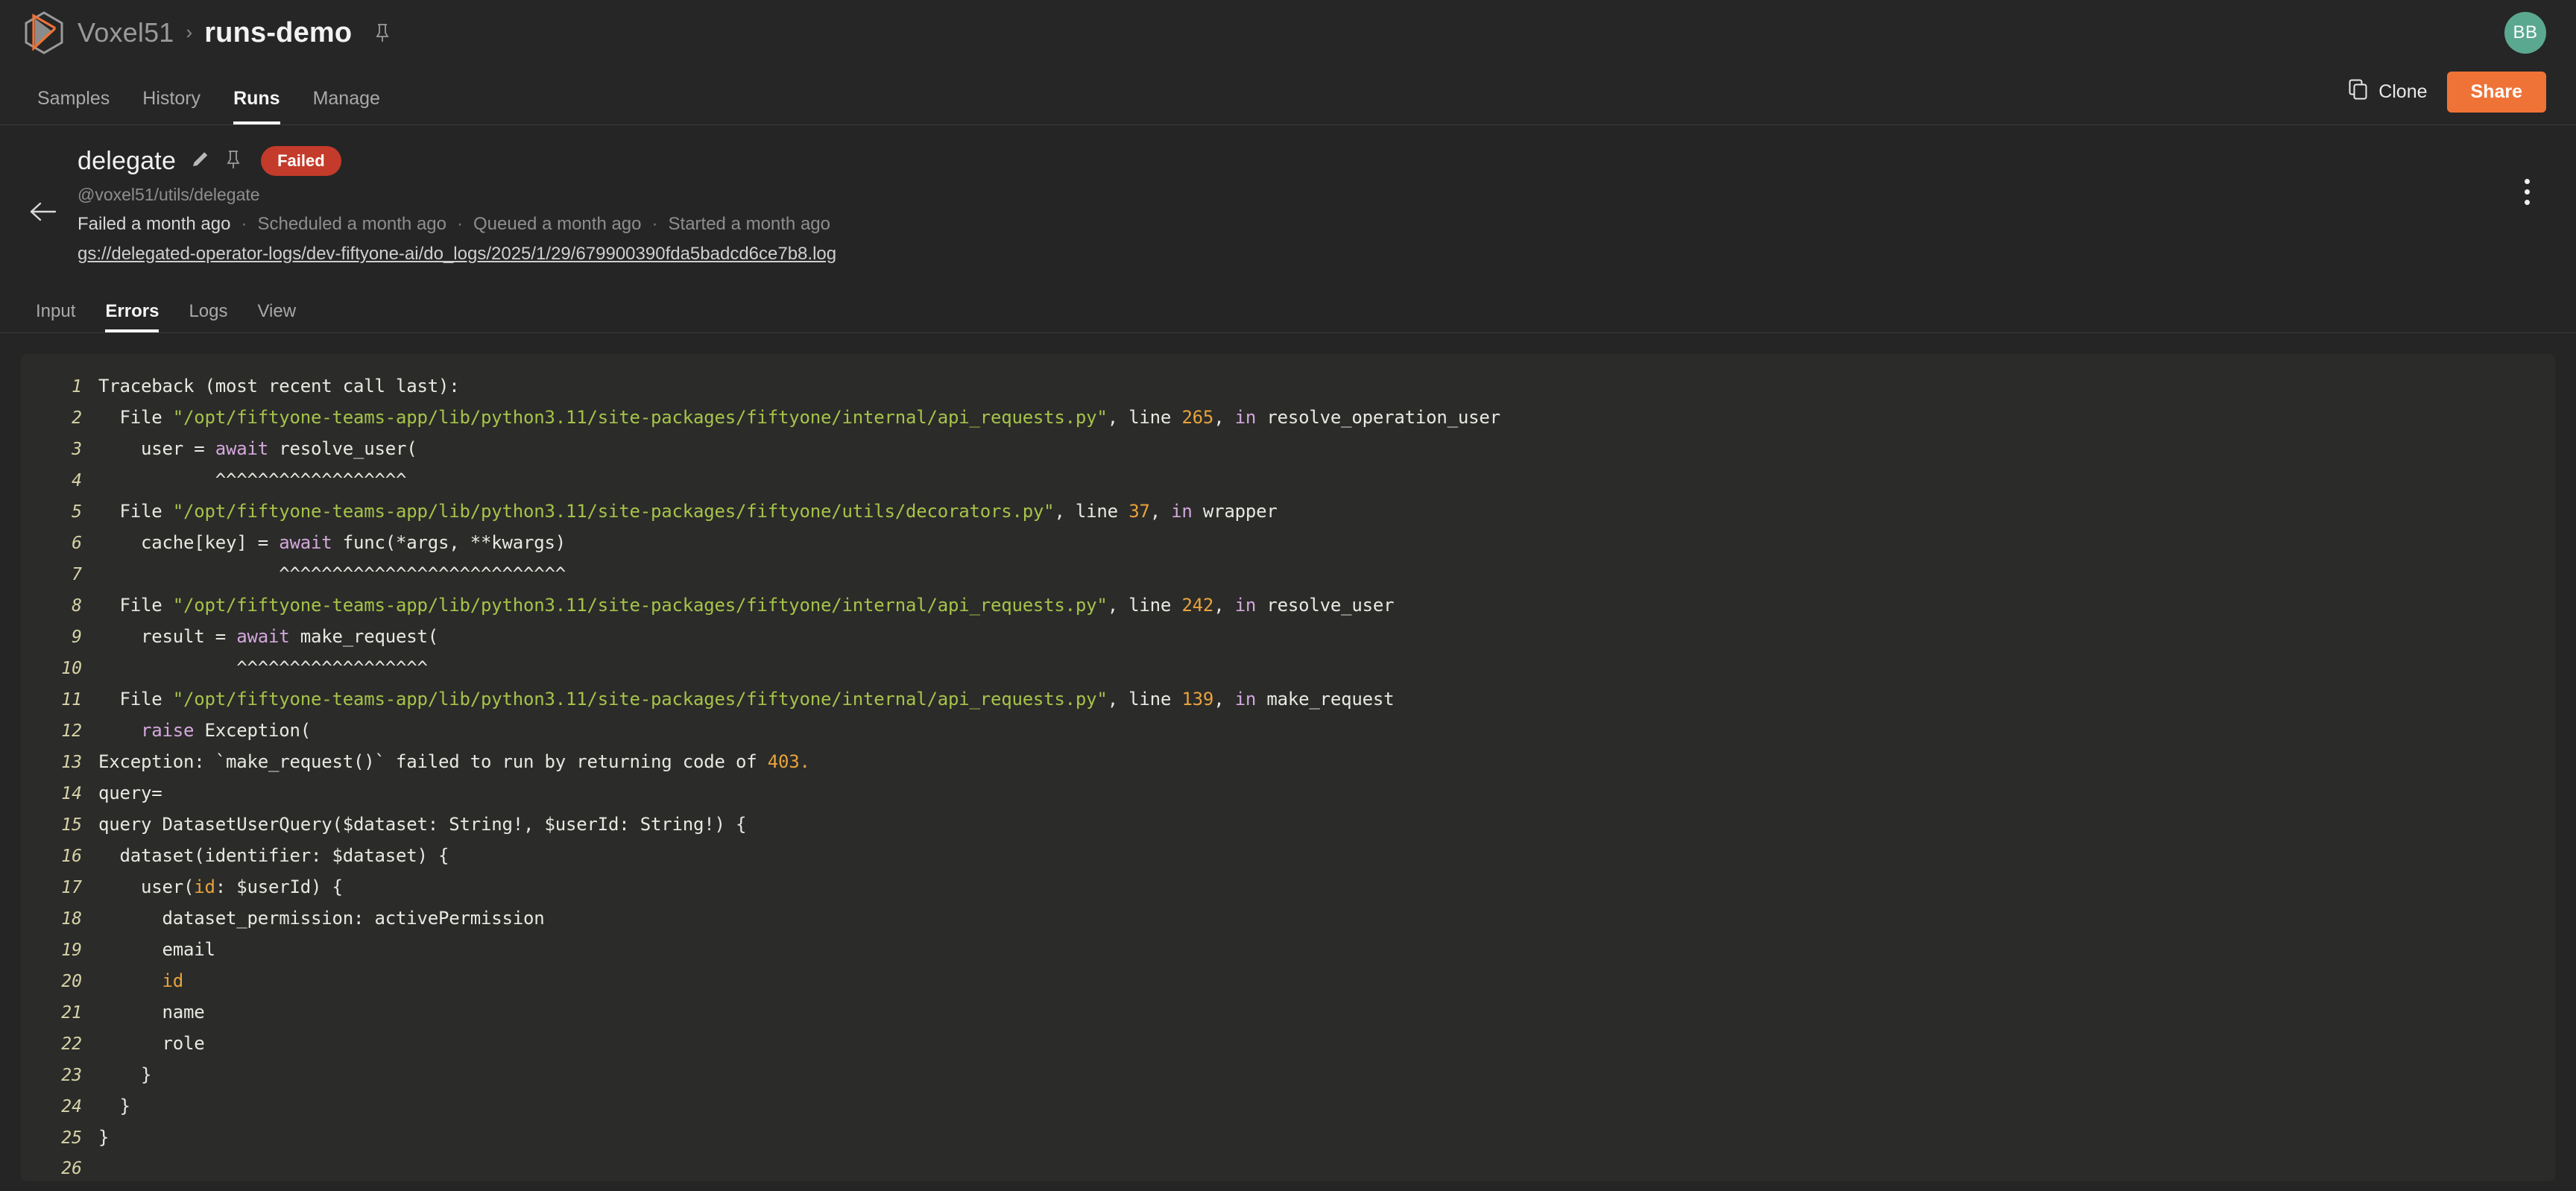 Image resolution: width=2576 pixels, height=1191 pixels. What do you see at coordinates (44, 33) in the screenshot?
I see `voxel51-logo-icon` at bounding box center [44, 33].